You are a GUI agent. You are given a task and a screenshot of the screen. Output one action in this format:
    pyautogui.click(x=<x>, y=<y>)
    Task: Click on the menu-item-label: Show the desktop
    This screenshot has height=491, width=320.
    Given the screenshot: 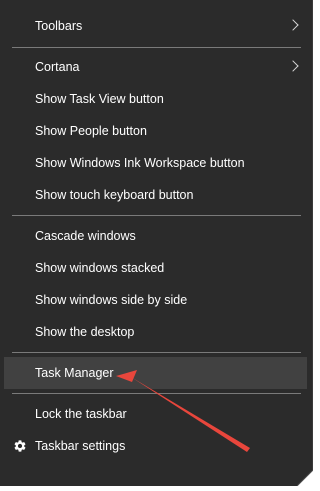 What is the action you would take?
    pyautogui.click(x=85, y=332)
    